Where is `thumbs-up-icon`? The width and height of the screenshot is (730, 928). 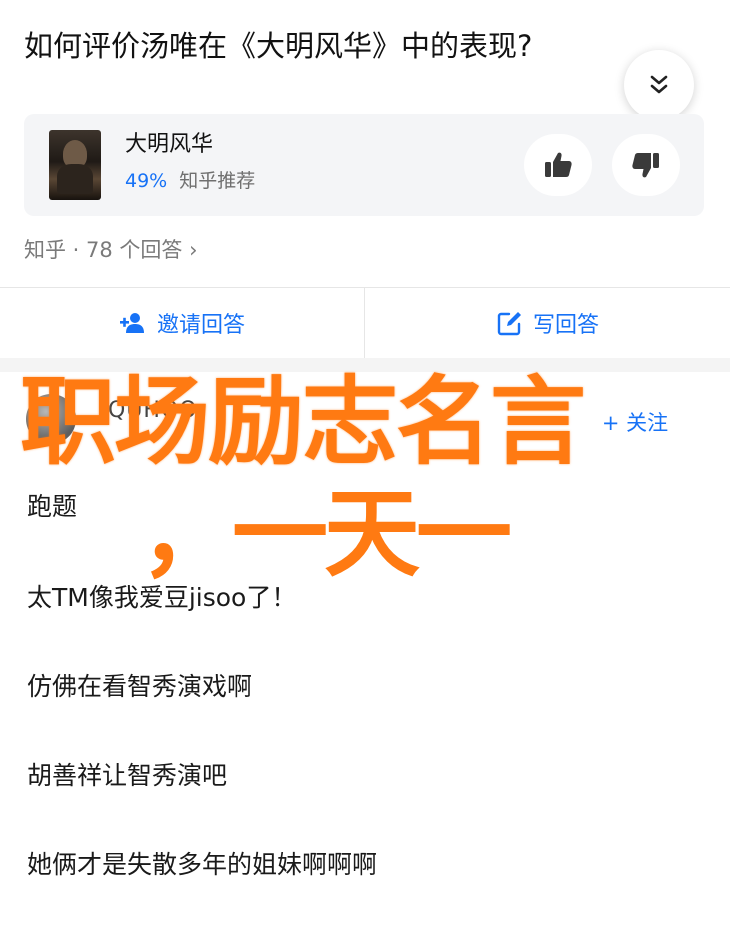 thumbs-up-icon is located at coordinates (558, 164).